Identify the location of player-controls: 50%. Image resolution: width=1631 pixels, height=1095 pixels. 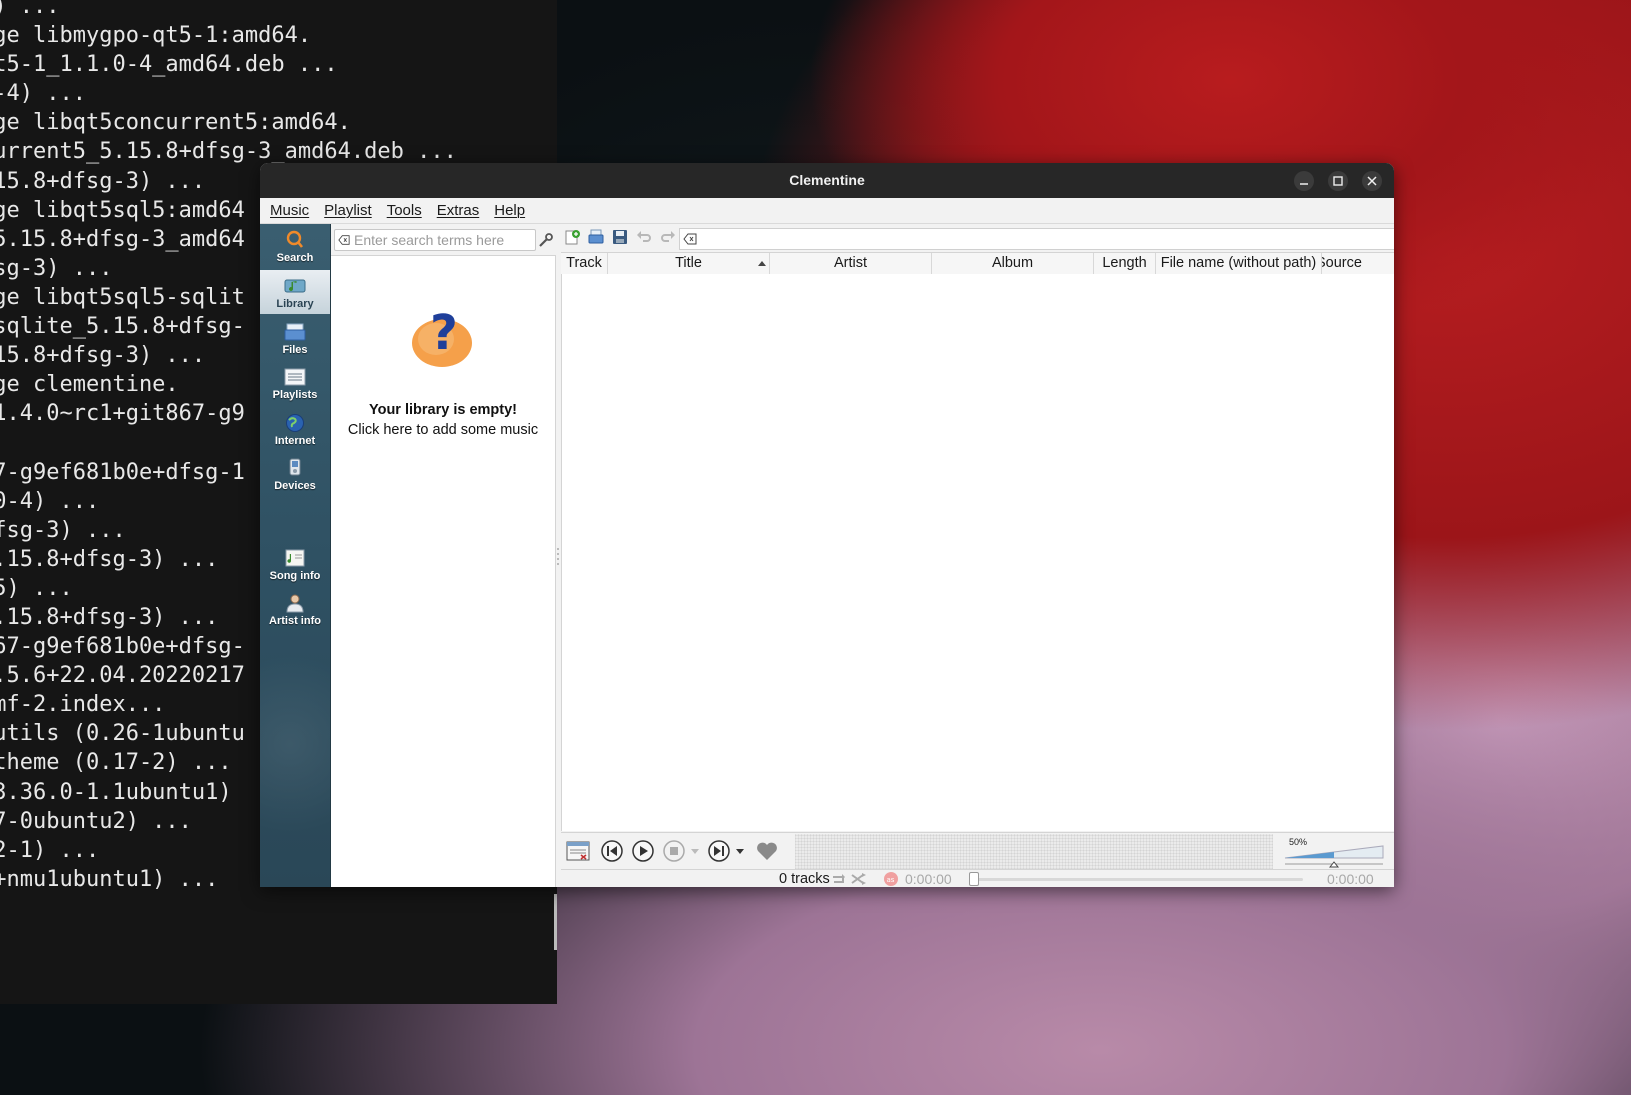
(977, 850).